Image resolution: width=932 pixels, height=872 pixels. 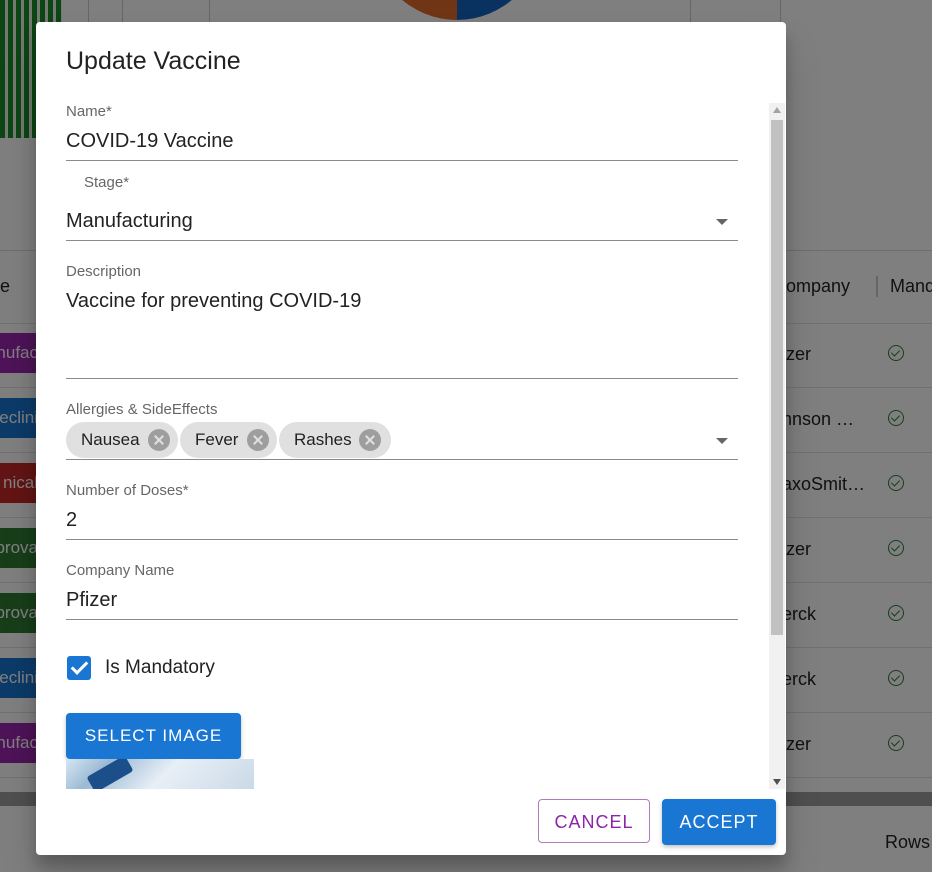 What do you see at coordinates (402, 160) in the screenshot?
I see `name-underline` at bounding box center [402, 160].